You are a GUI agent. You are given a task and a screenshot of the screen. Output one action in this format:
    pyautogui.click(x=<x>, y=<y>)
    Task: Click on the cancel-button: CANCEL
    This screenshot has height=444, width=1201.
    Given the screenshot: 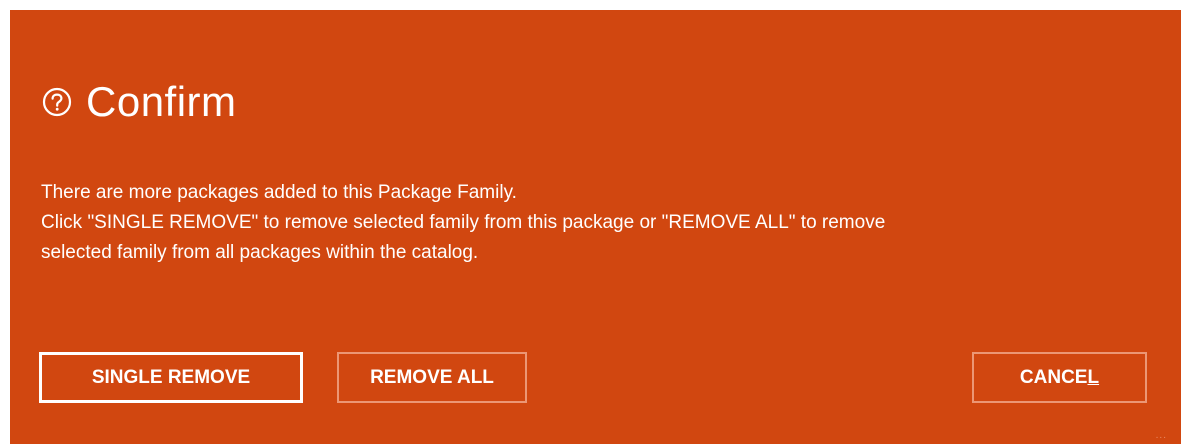 What is the action you would take?
    pyautogui.click(x=1059, y=377)
    